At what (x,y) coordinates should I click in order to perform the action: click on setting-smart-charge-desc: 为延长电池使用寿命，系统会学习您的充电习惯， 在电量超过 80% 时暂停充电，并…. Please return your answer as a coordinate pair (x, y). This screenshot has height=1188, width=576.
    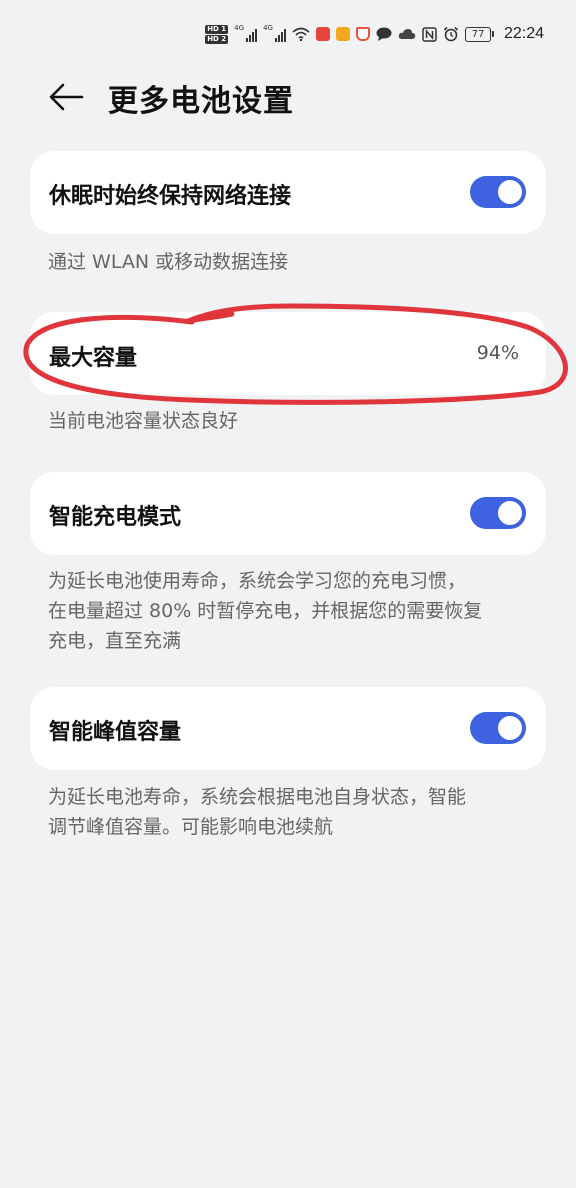
    Looking at the image, I should click on (288, 611).